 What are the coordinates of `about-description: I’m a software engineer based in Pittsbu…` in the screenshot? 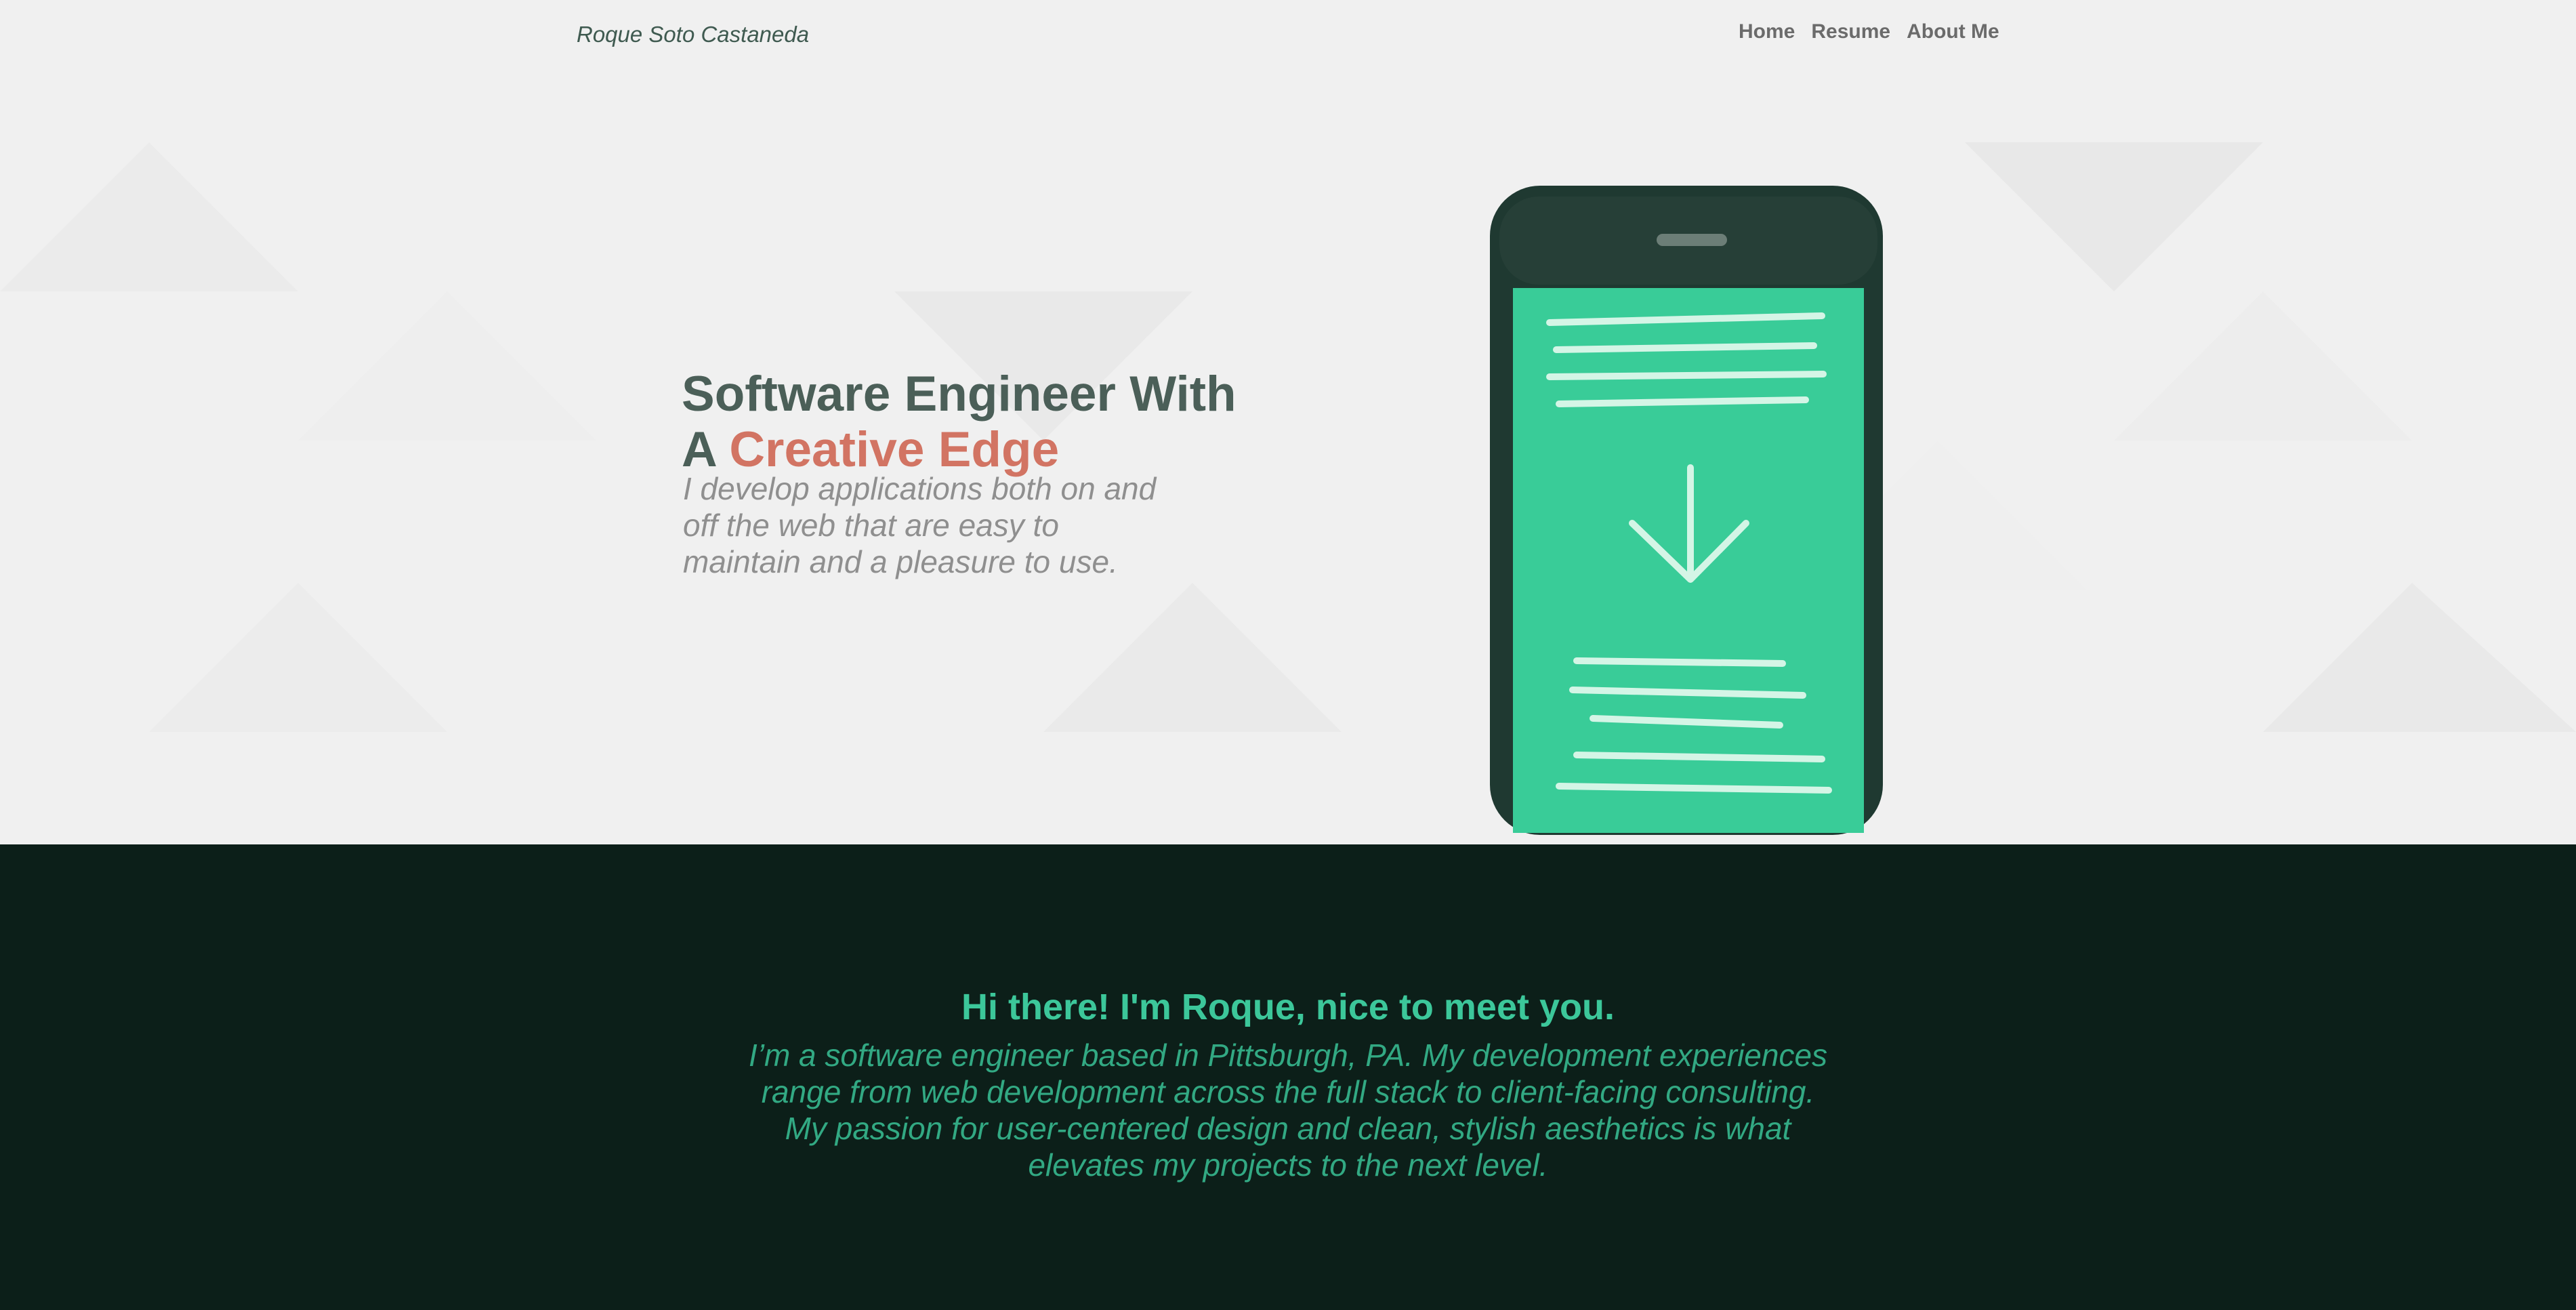 It's located at (1288, 1110).